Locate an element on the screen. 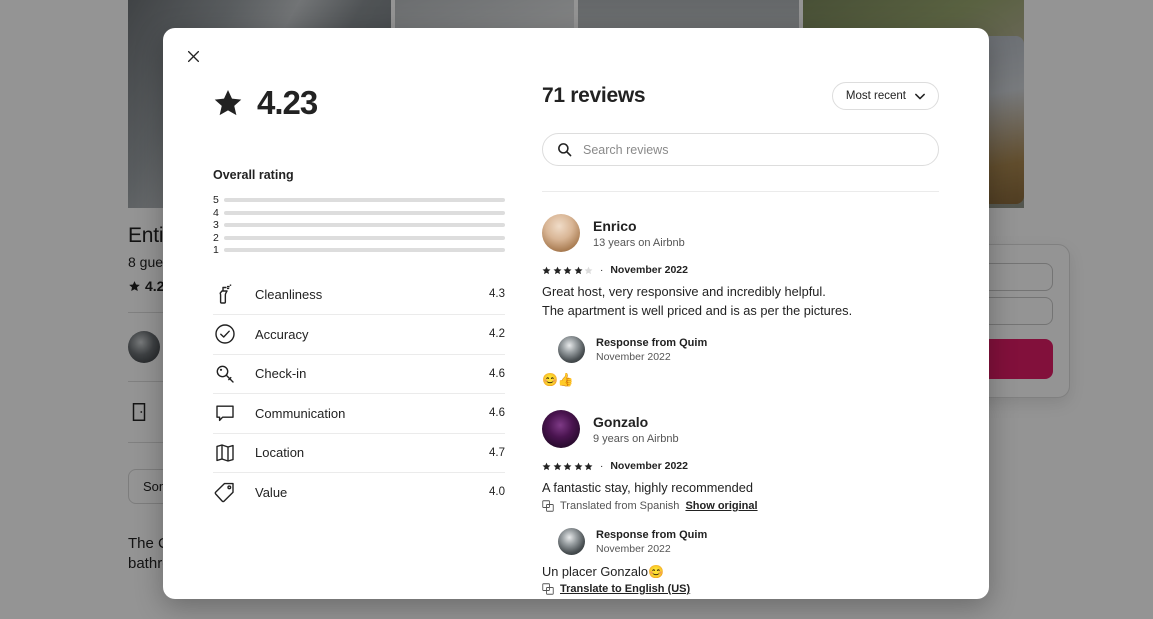 This screenshot has height=619, width=1153. category-name: Cleanliness is located at coordinates (289, 294).